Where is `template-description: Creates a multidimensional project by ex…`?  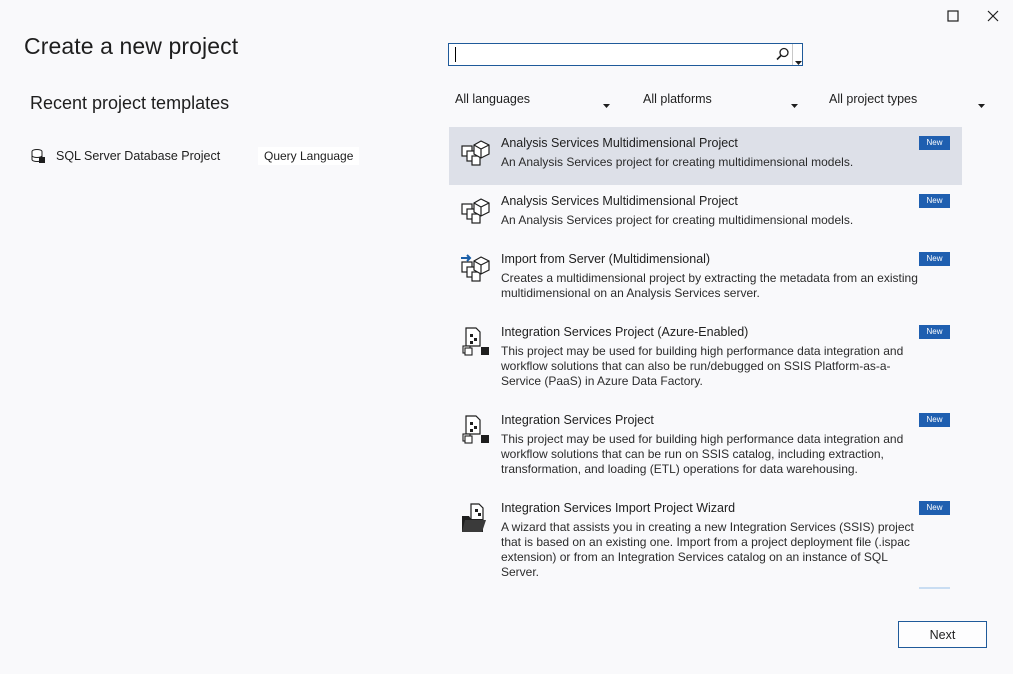
template-description: Creates a multidimensional project by ex… is located at coordinates (709, 285).